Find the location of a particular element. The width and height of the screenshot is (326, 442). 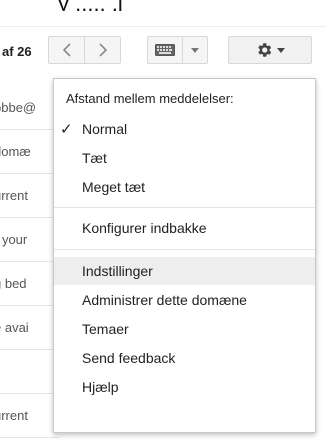

menu-header: Afstand mellem meddelelser: is located at coordinates (150, 98).